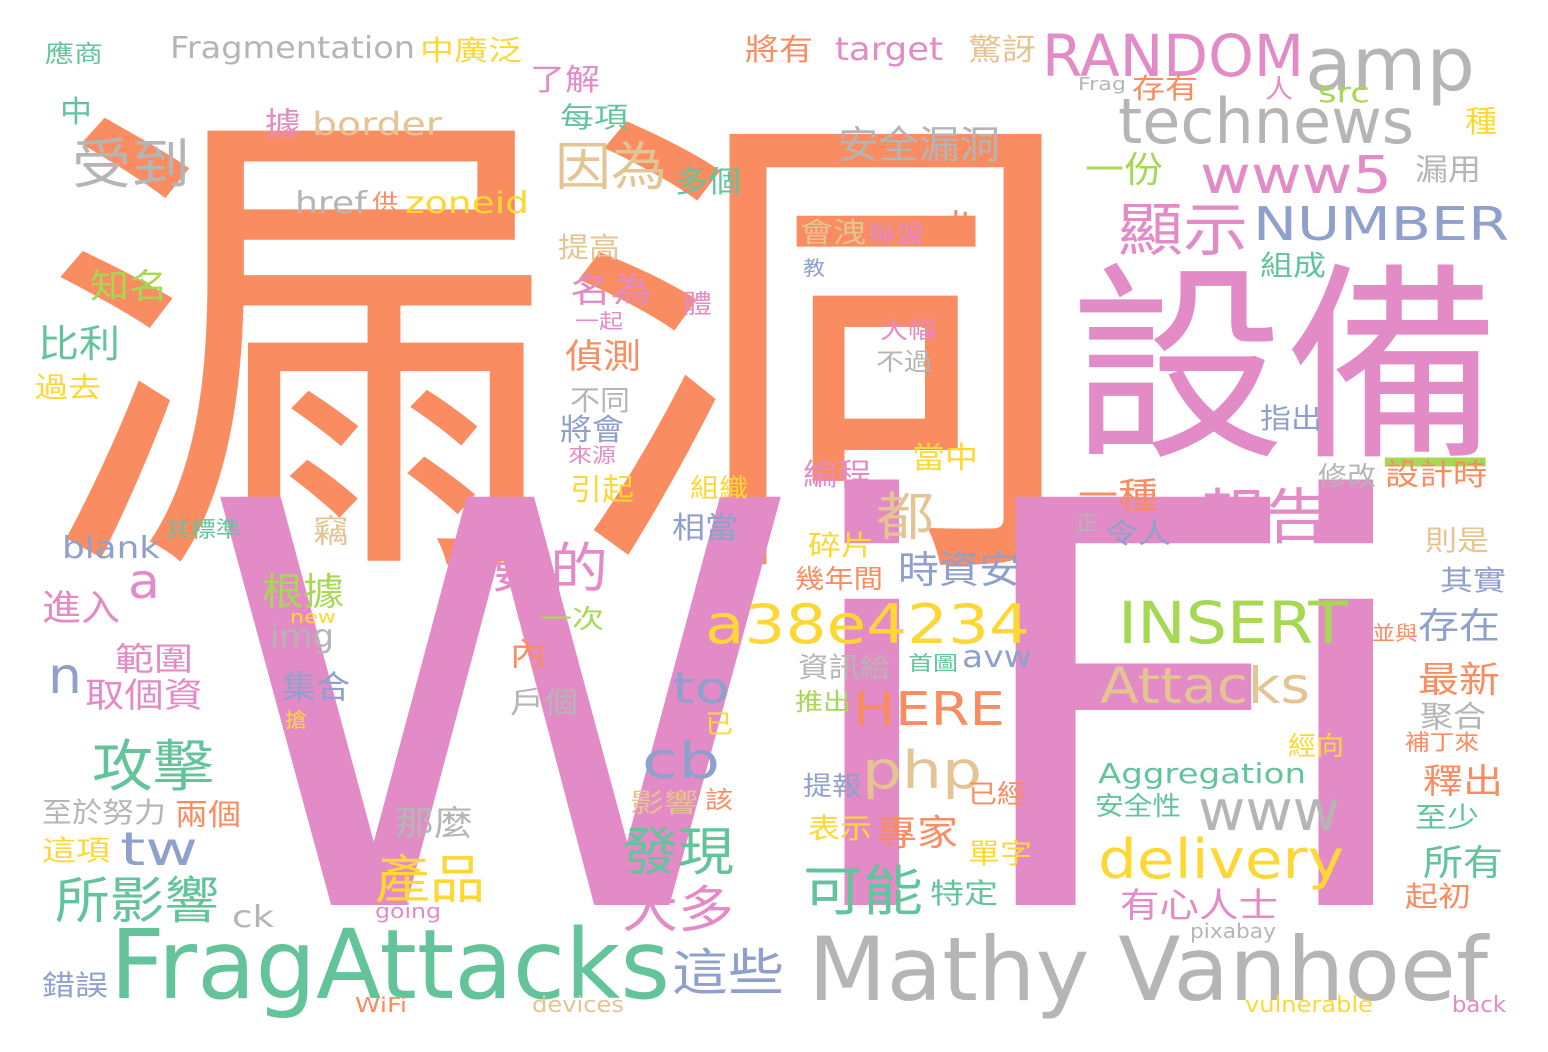 The width and height of the screenshot is (1548, 1052). Describe the element at coordinates (1347, 477) in the screenshot. I see `word-xiu-gai: 修改` at that location.